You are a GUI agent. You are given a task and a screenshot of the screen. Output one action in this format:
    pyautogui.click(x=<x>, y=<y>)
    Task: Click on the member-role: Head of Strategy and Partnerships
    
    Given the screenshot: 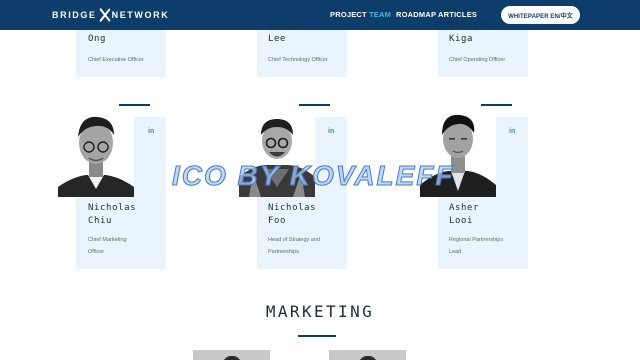 What is the action you would take?
    pyautogui.click(x=294, y=246)
    